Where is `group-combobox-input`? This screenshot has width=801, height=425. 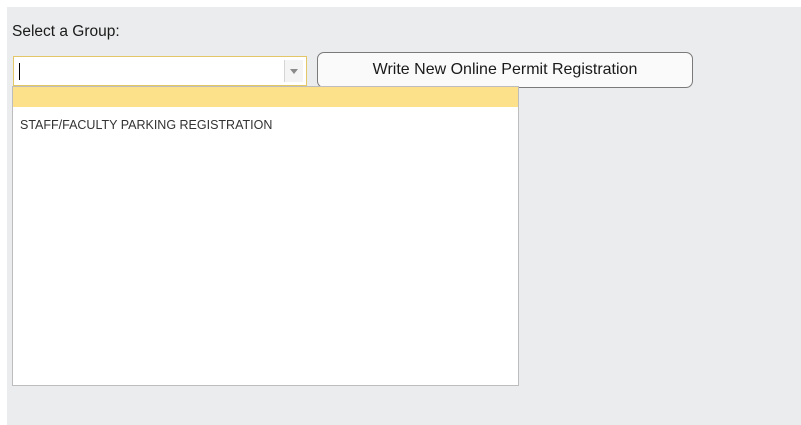
group-combobox-input is located at coordinates (150, 71).